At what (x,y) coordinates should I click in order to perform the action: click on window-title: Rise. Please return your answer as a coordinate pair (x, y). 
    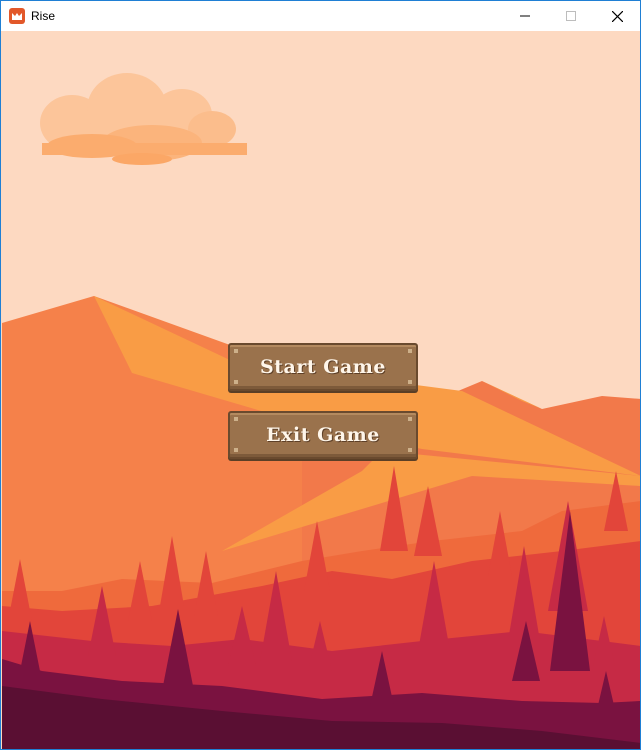
    Looking at the image, I should click on (43, 16).